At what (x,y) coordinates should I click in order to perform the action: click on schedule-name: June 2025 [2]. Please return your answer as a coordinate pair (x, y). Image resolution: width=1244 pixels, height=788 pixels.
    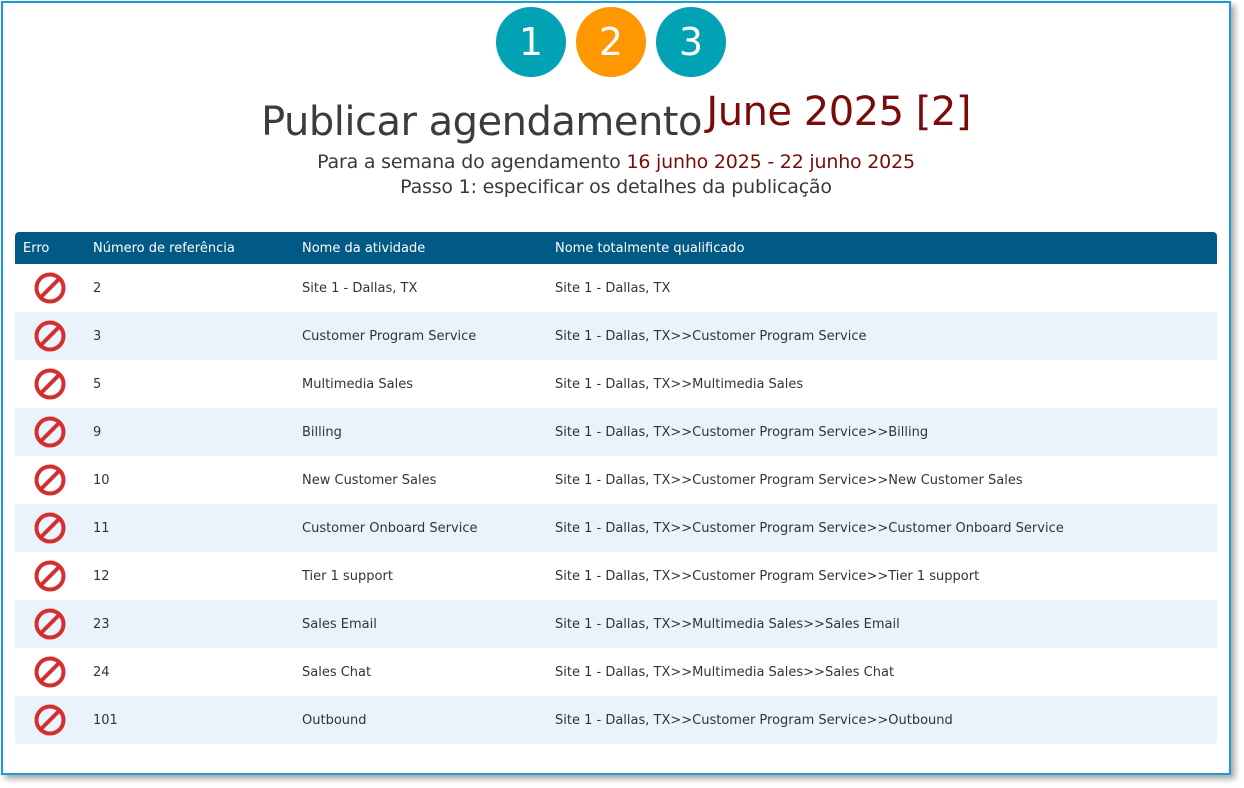
    Looking at the image, I should click on (838, 112).